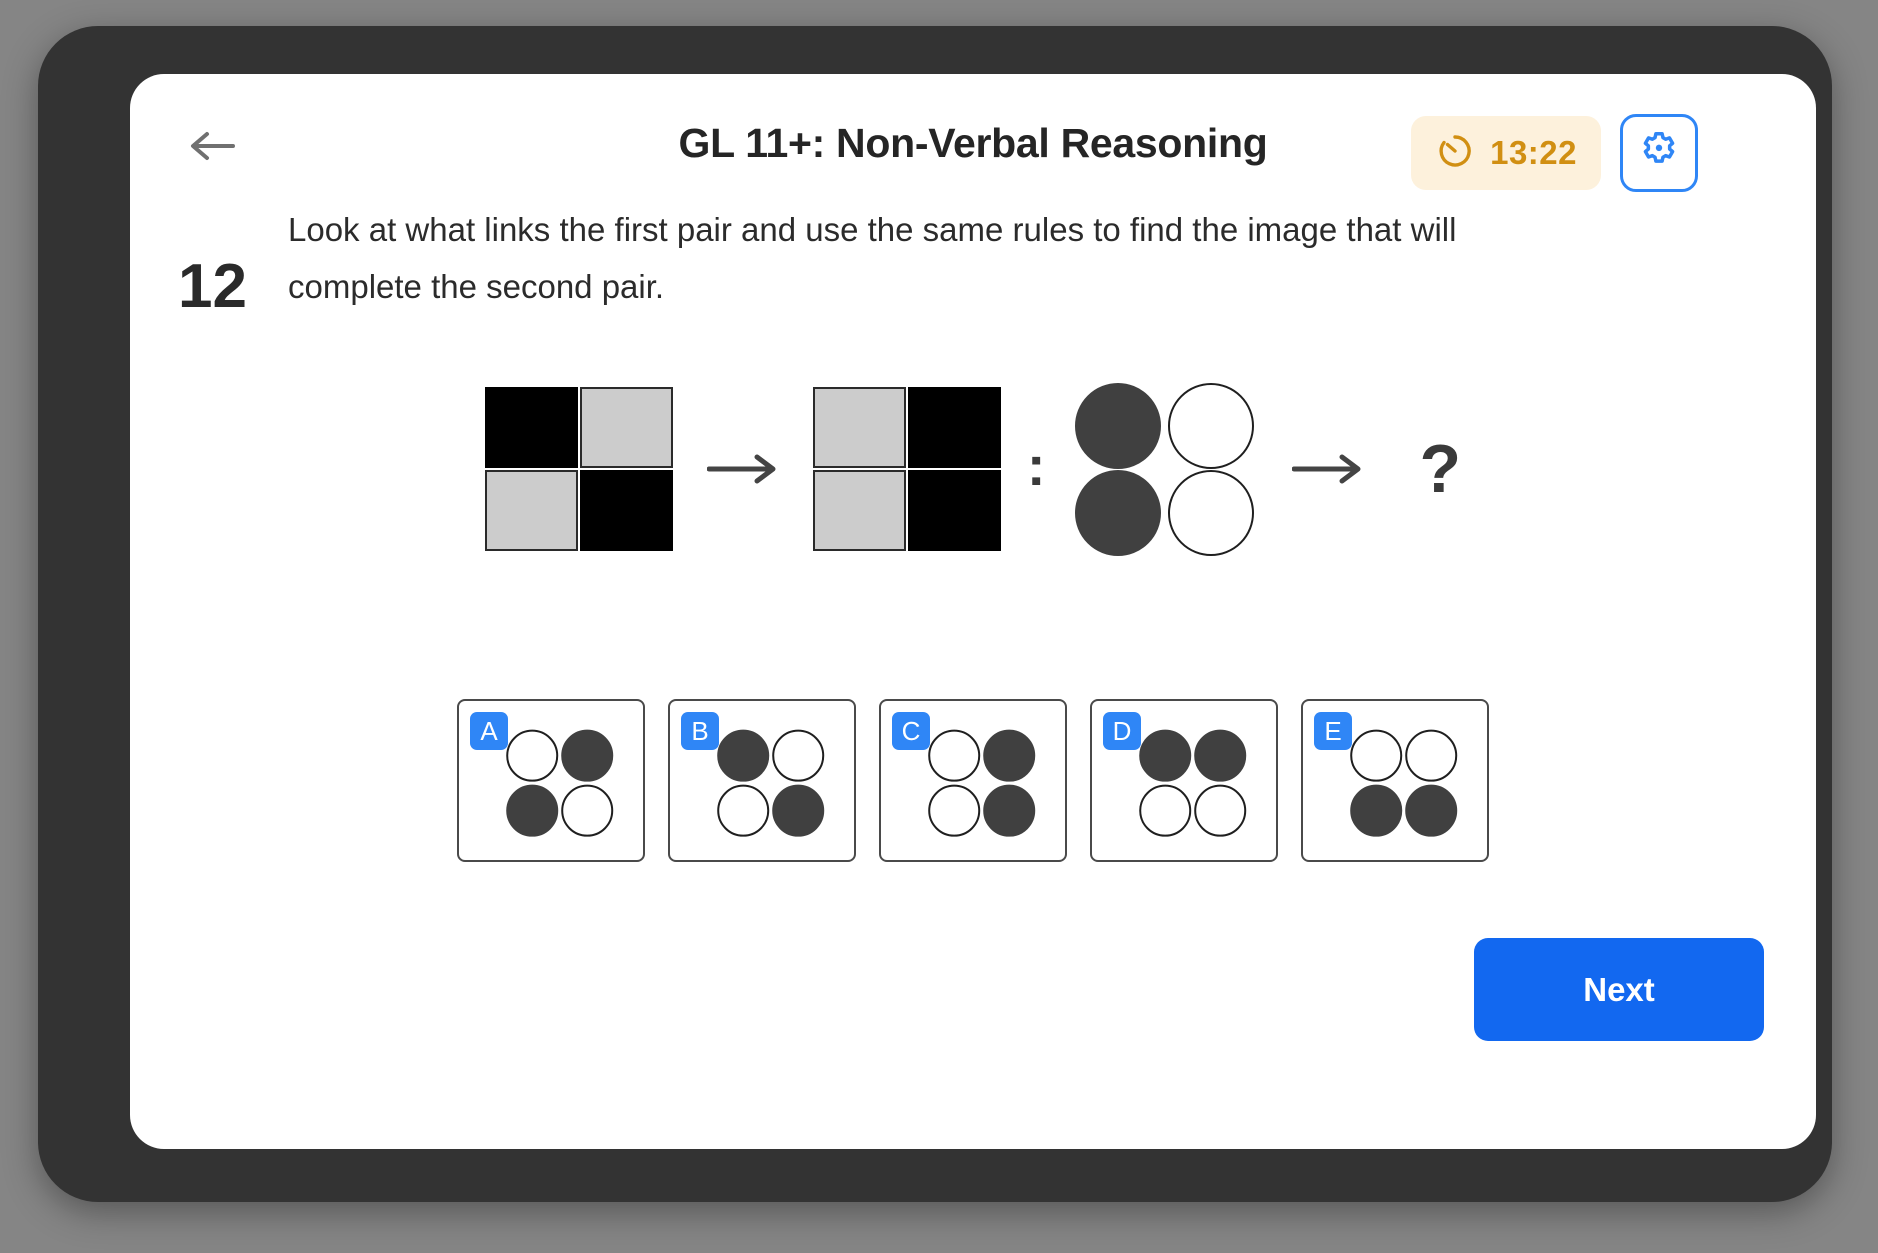  Describe the element at coordinates (1619, 989) in the screenshot. I see `next-button: Next` at that location.